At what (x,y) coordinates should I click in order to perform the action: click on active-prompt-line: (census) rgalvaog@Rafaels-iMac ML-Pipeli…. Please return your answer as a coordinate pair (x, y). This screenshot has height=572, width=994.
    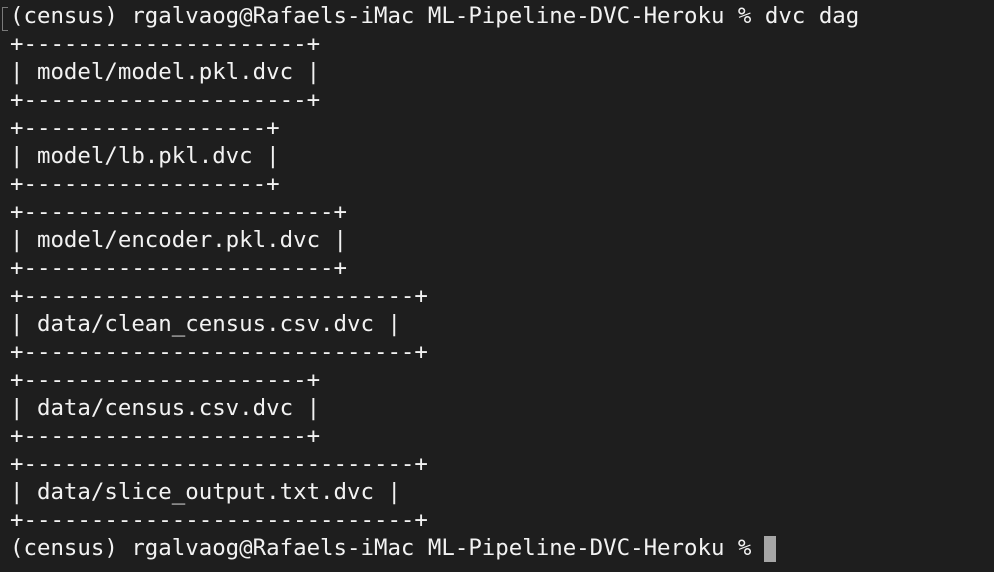
    Looking at the image, I should click on (502, 548).